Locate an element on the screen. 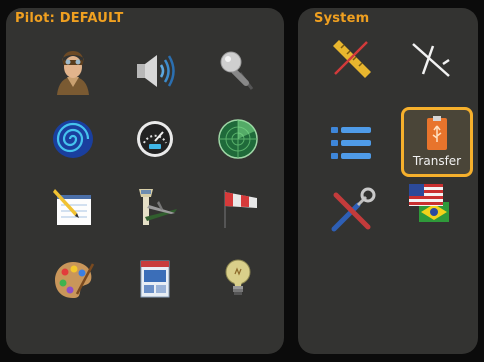  setup-settings-button is located at coordinates (352, 211).